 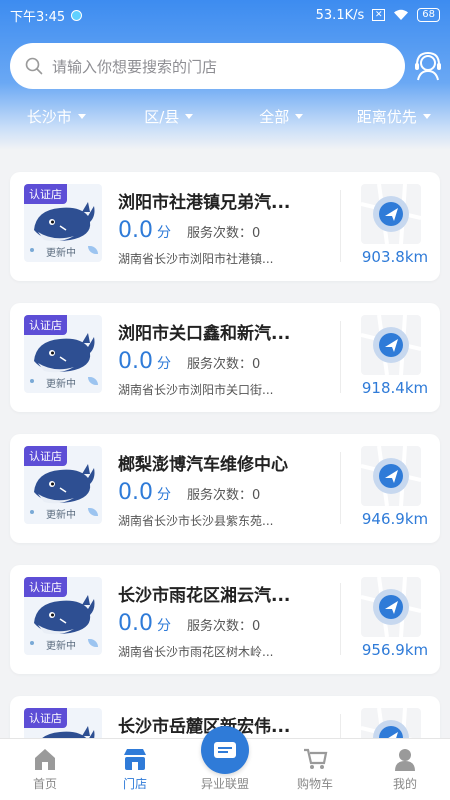 I want to click on tab-profile: 我的, so click(x=405, y=769).